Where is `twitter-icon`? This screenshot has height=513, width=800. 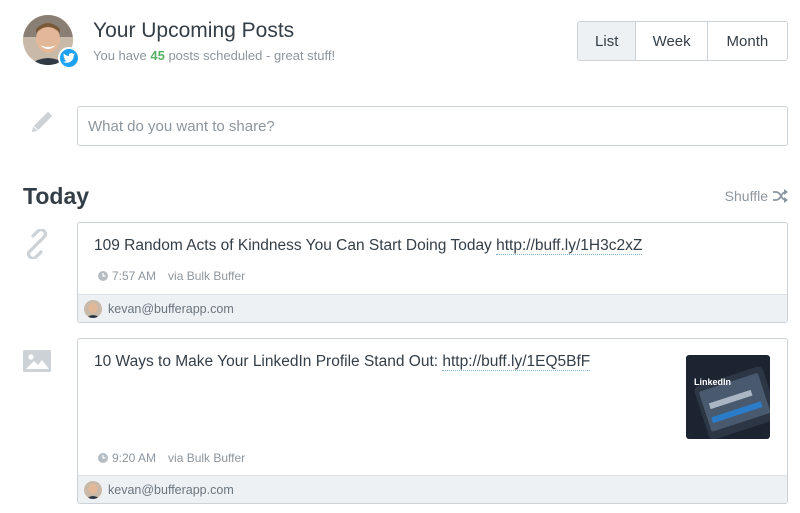
twitter-icon is located at coordinates (69, 58).